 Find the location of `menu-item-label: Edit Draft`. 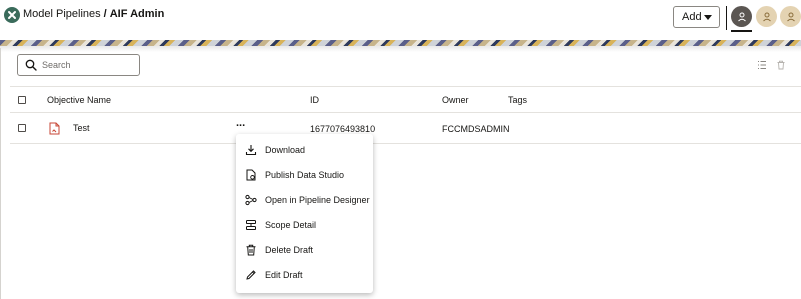

menu-item-label: Edit Draft is located at coordinates (284, 275).